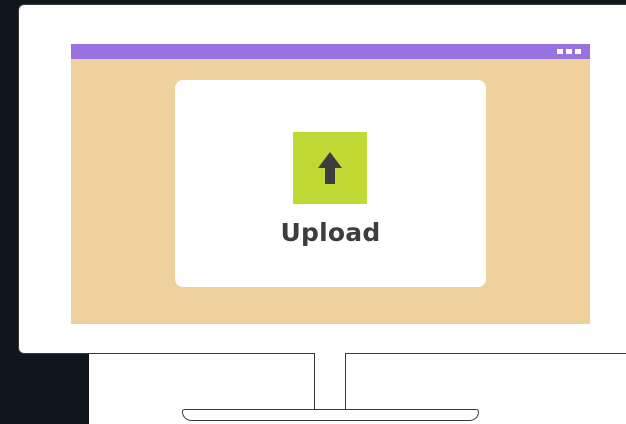 This screenshot has width=626, height=424. I want to click on three-dots-icon, so click(569, 51).